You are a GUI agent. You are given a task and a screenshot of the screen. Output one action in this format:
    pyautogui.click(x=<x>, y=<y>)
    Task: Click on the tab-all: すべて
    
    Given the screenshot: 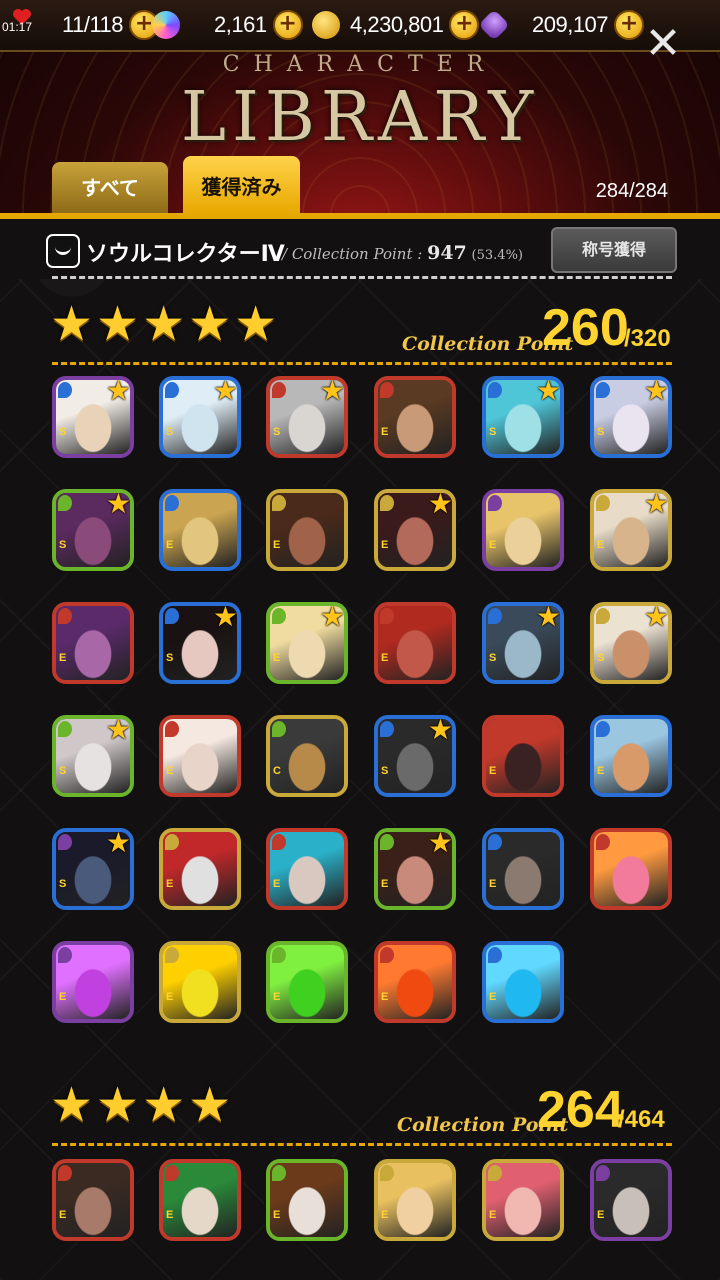 What is the action you would take?
    pyautogui.click(x=110, y=188)
    